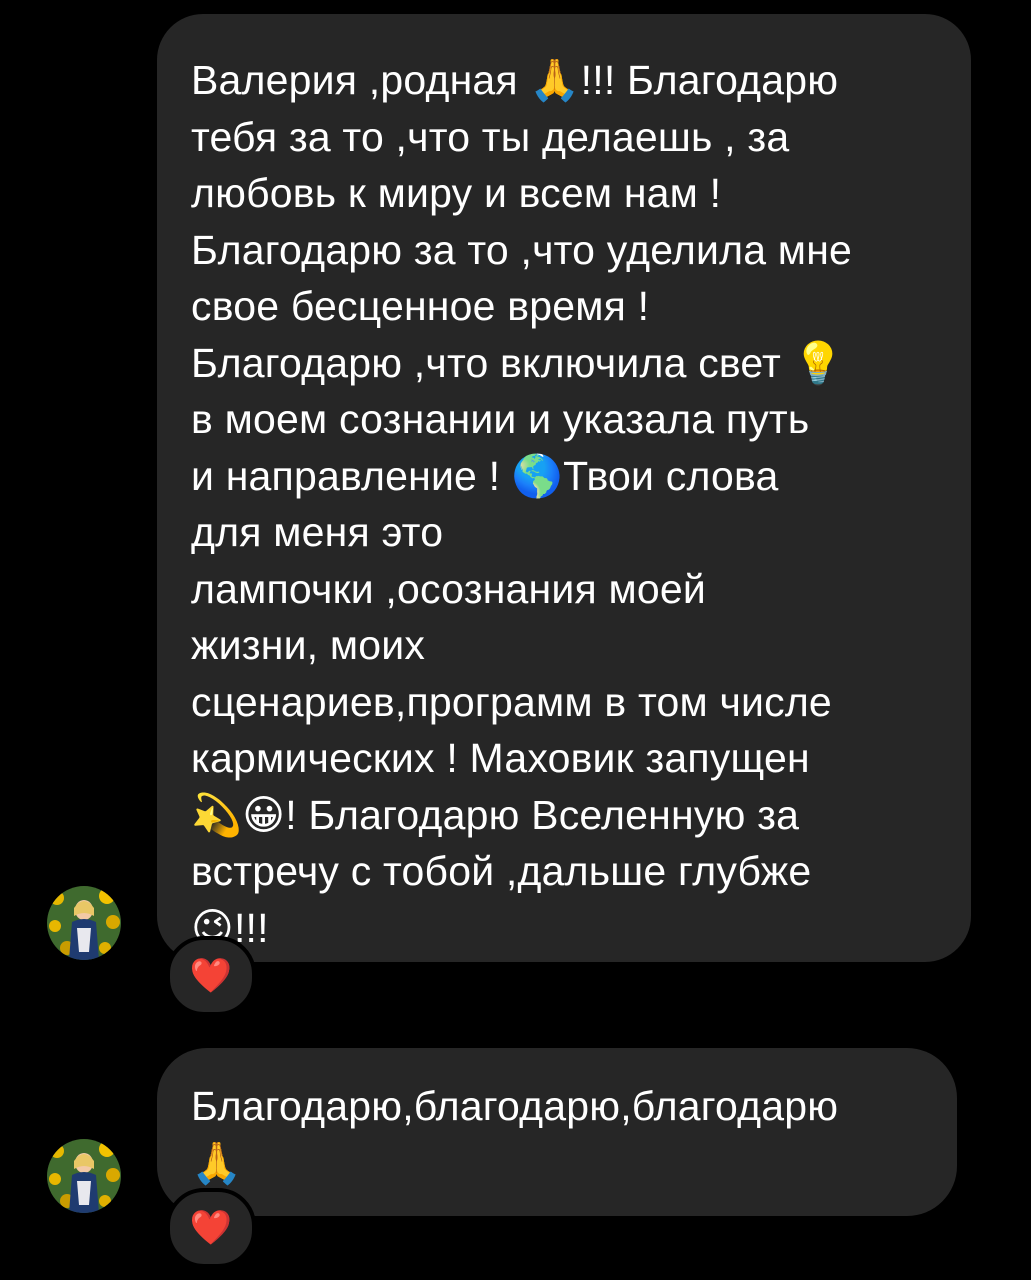  I want to click on message-bubble: Благодарю,благодарю,благодарю 🙏, so click(557, 1132).